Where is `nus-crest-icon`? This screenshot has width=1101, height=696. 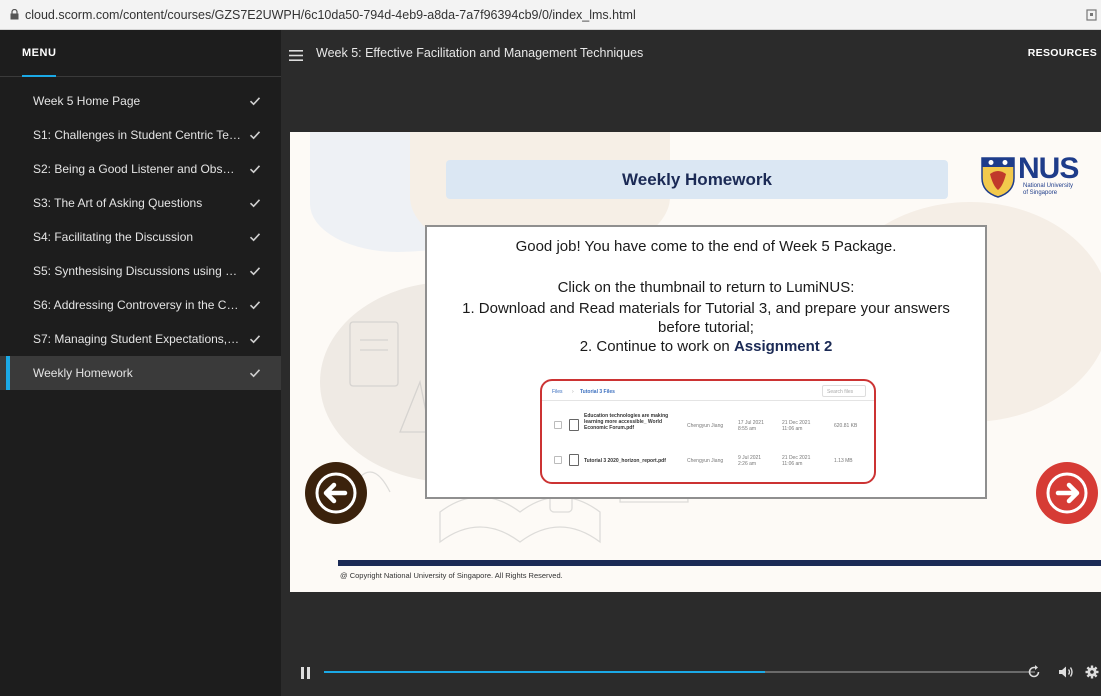 nus-crest-icon is located at coordinates (998, 177).